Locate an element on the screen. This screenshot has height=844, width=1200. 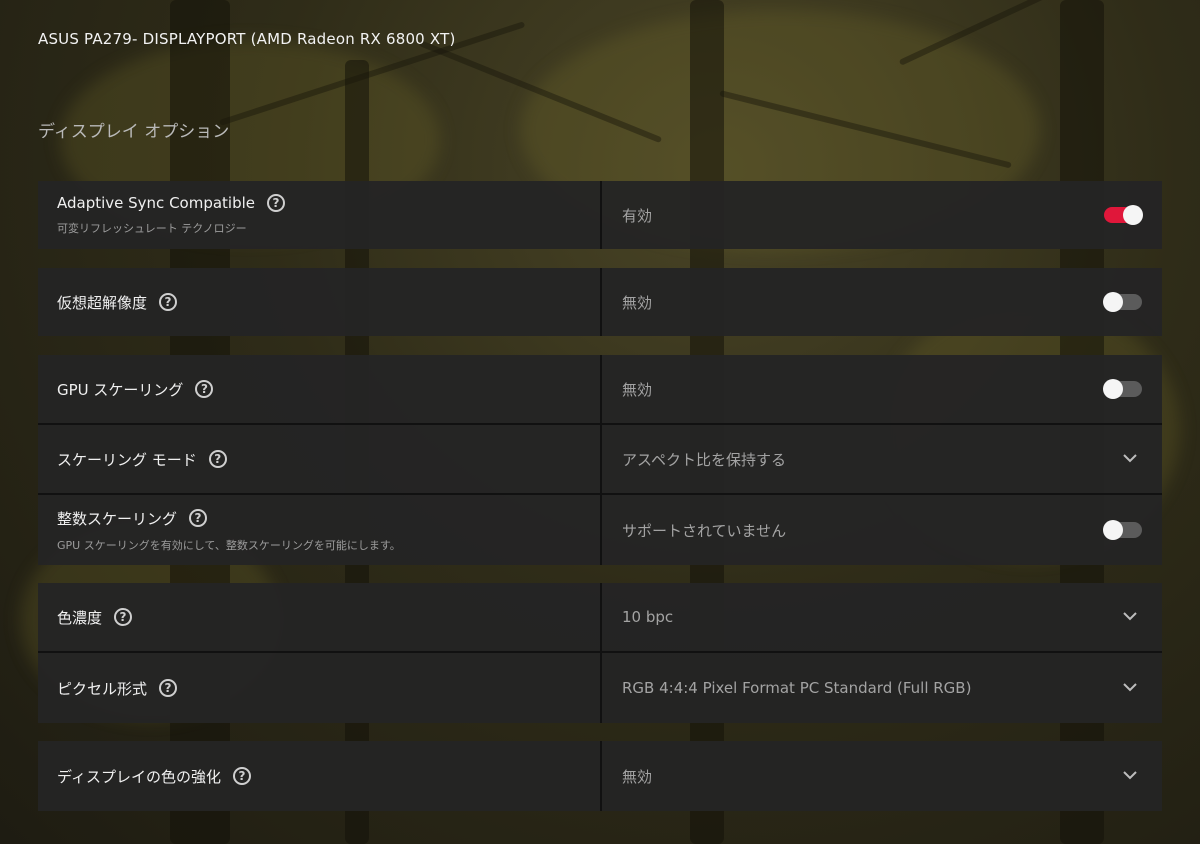
row-scaling-mode: スケーリング モード ? アスペクト比を保持する is located at coordinates (600, 460).